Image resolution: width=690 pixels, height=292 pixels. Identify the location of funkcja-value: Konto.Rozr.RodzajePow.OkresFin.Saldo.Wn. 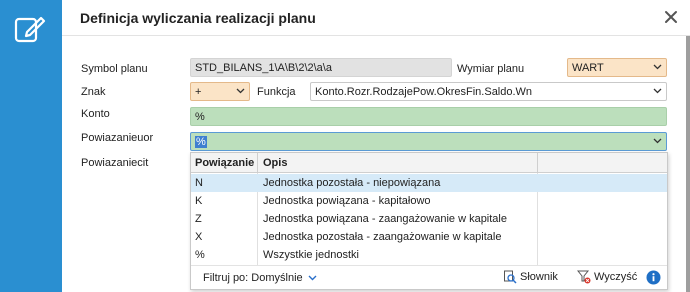
(424, 92).